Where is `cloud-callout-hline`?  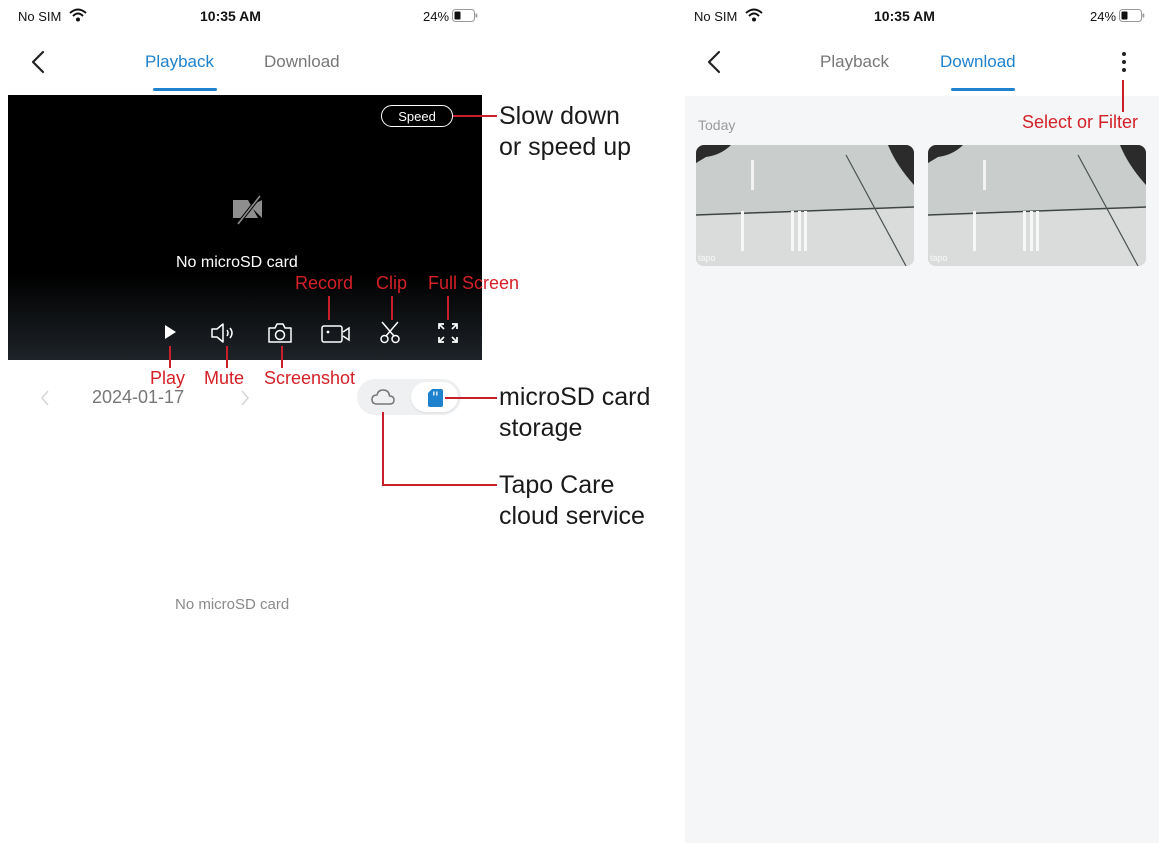
cloud-callout-hline is located at coordinates (439, 485).